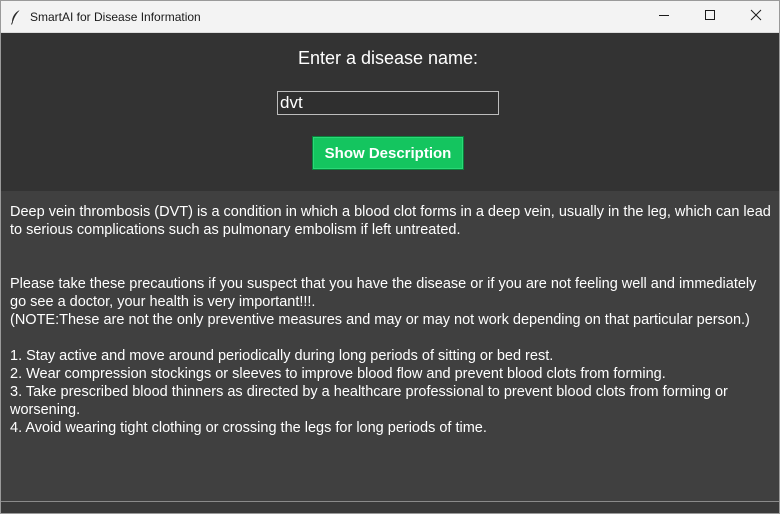  What do you see at coordinates (16, 17) in the screenshot?
I see `feather-icon` at bounding box center [16, 17].